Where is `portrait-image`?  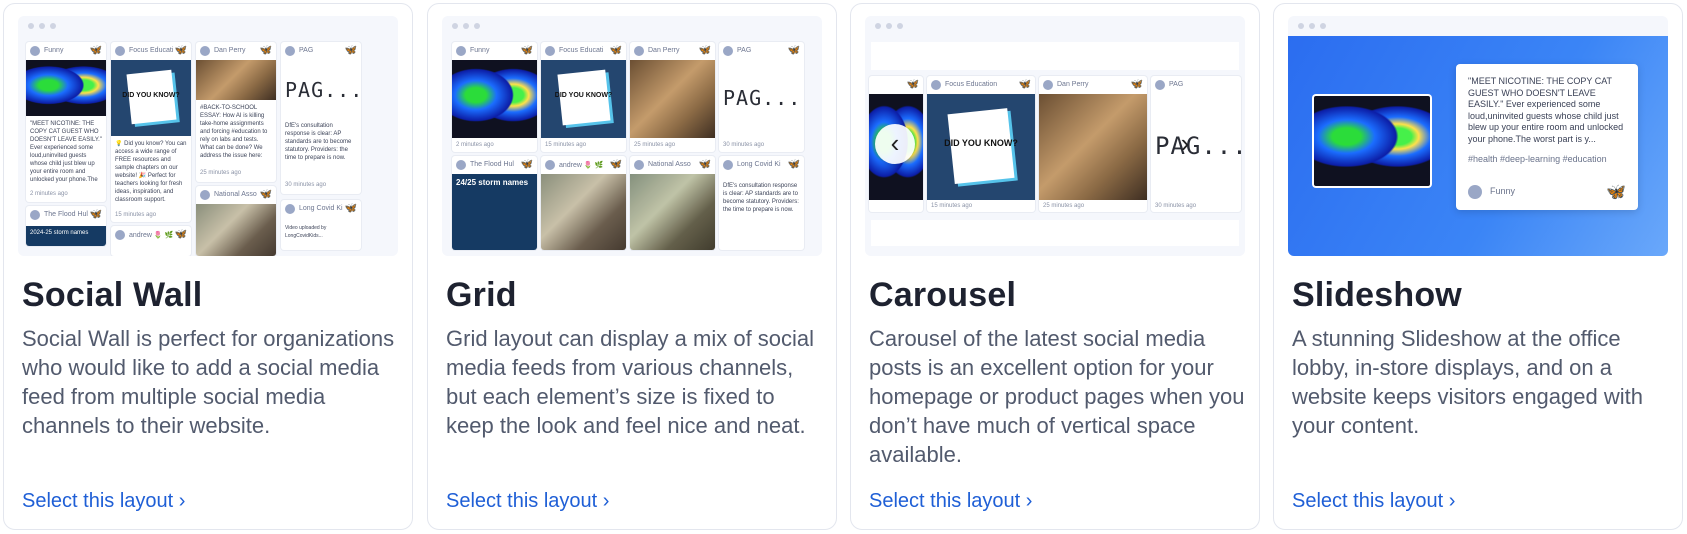
portrait-image is located at coordinates (672, 99).